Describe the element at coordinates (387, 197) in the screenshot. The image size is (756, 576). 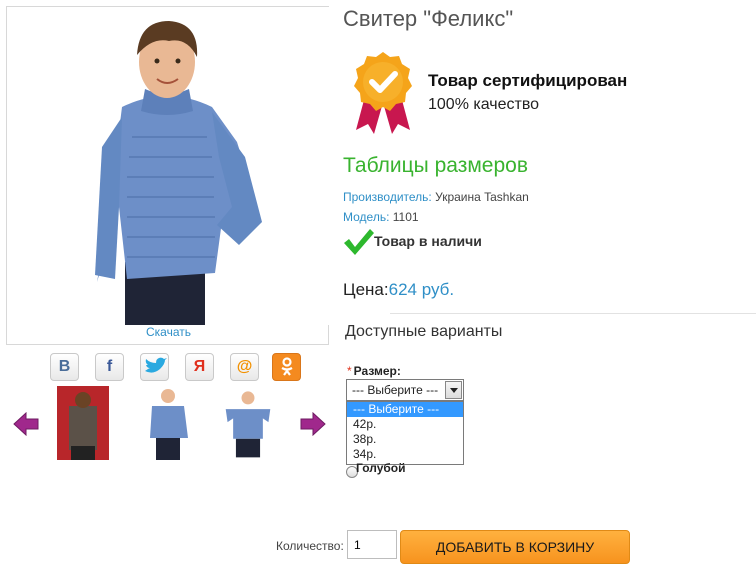
I see `manufacturer-key: Производитель:` at that location.